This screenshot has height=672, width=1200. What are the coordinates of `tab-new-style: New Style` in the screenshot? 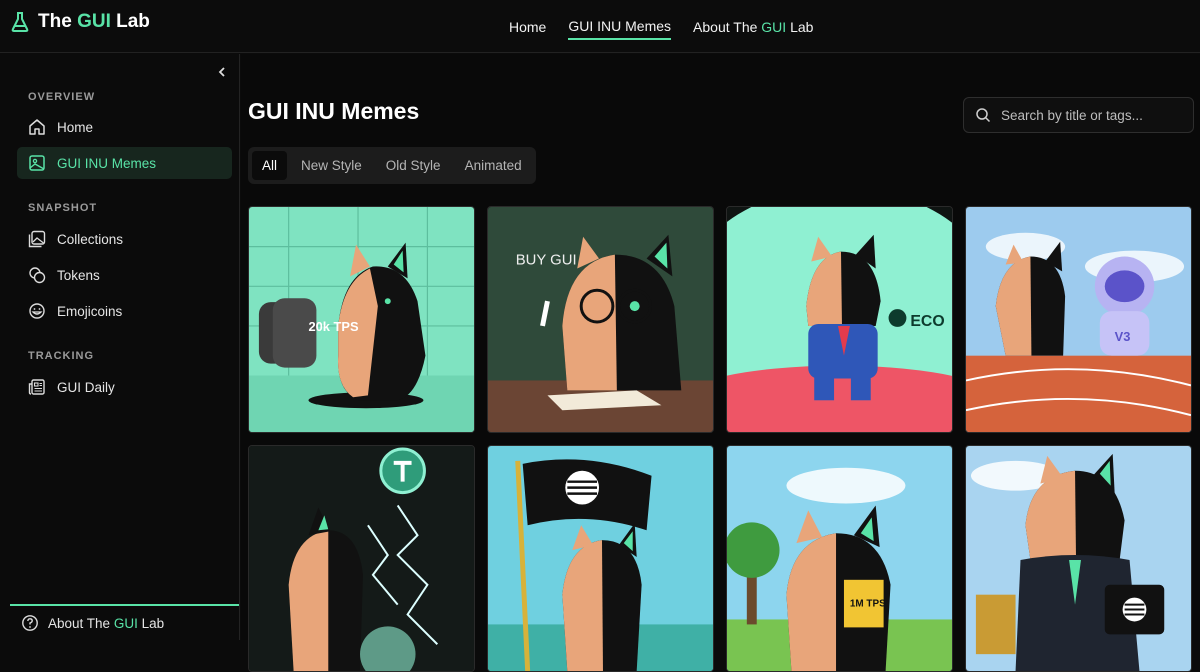 It's located at (331, 165).